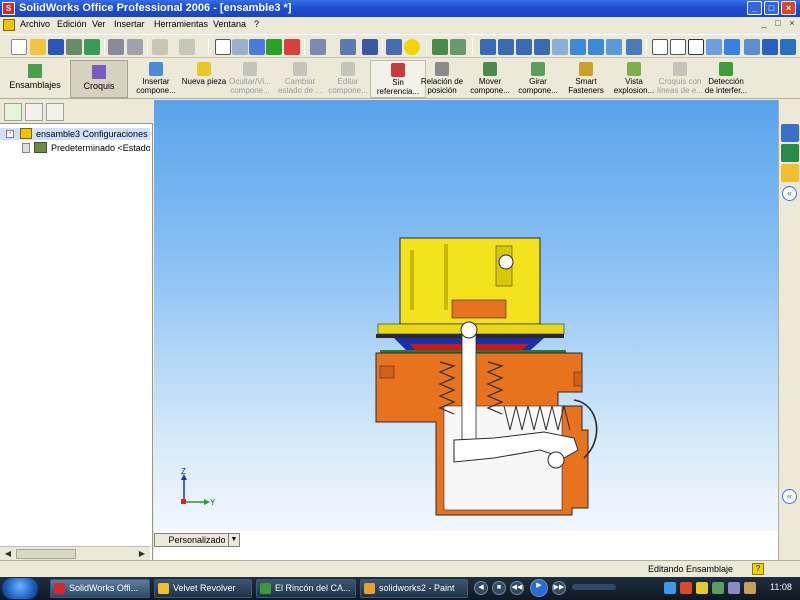  What do you see at coordinates (792, 24) in the screenshot?
I see `mdi-close-button: ×` at bounding box center [792, 24].